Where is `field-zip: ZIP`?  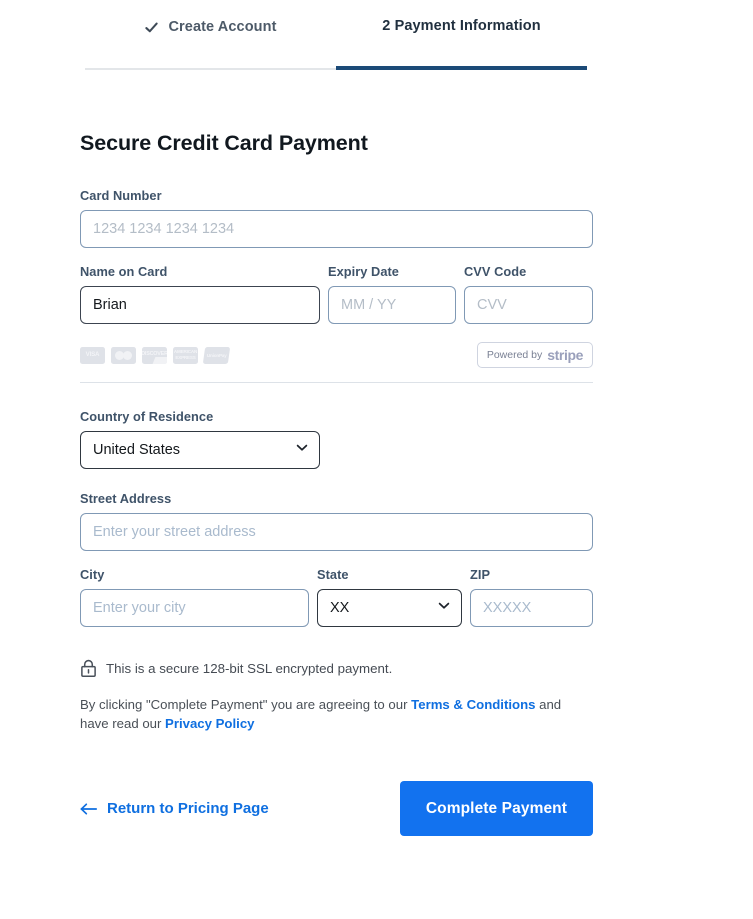
field-zip: ZIP is located at coordinates (531, 597).